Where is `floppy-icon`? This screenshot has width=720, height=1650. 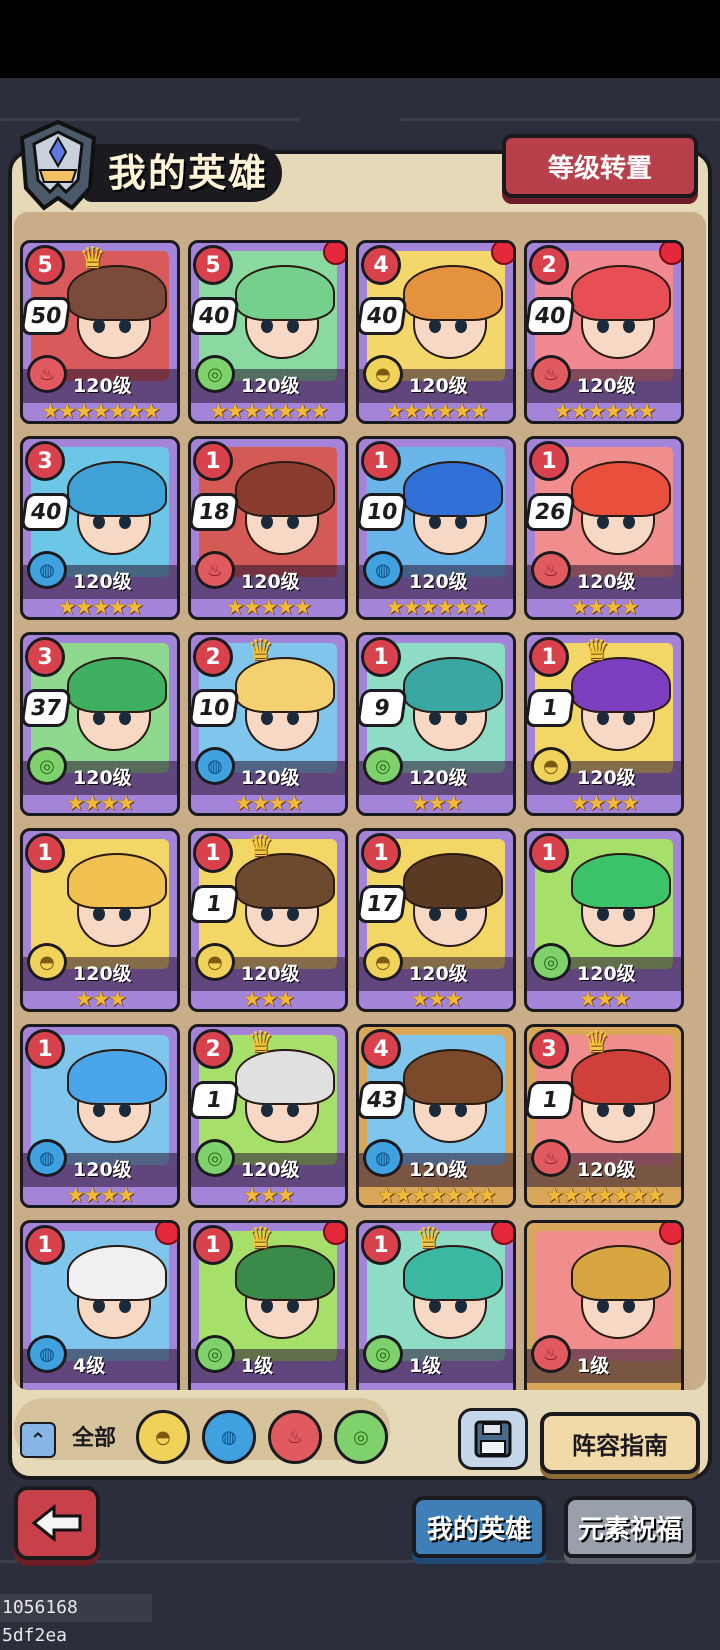 floppy-icon is located at coordinates (493, 1439).